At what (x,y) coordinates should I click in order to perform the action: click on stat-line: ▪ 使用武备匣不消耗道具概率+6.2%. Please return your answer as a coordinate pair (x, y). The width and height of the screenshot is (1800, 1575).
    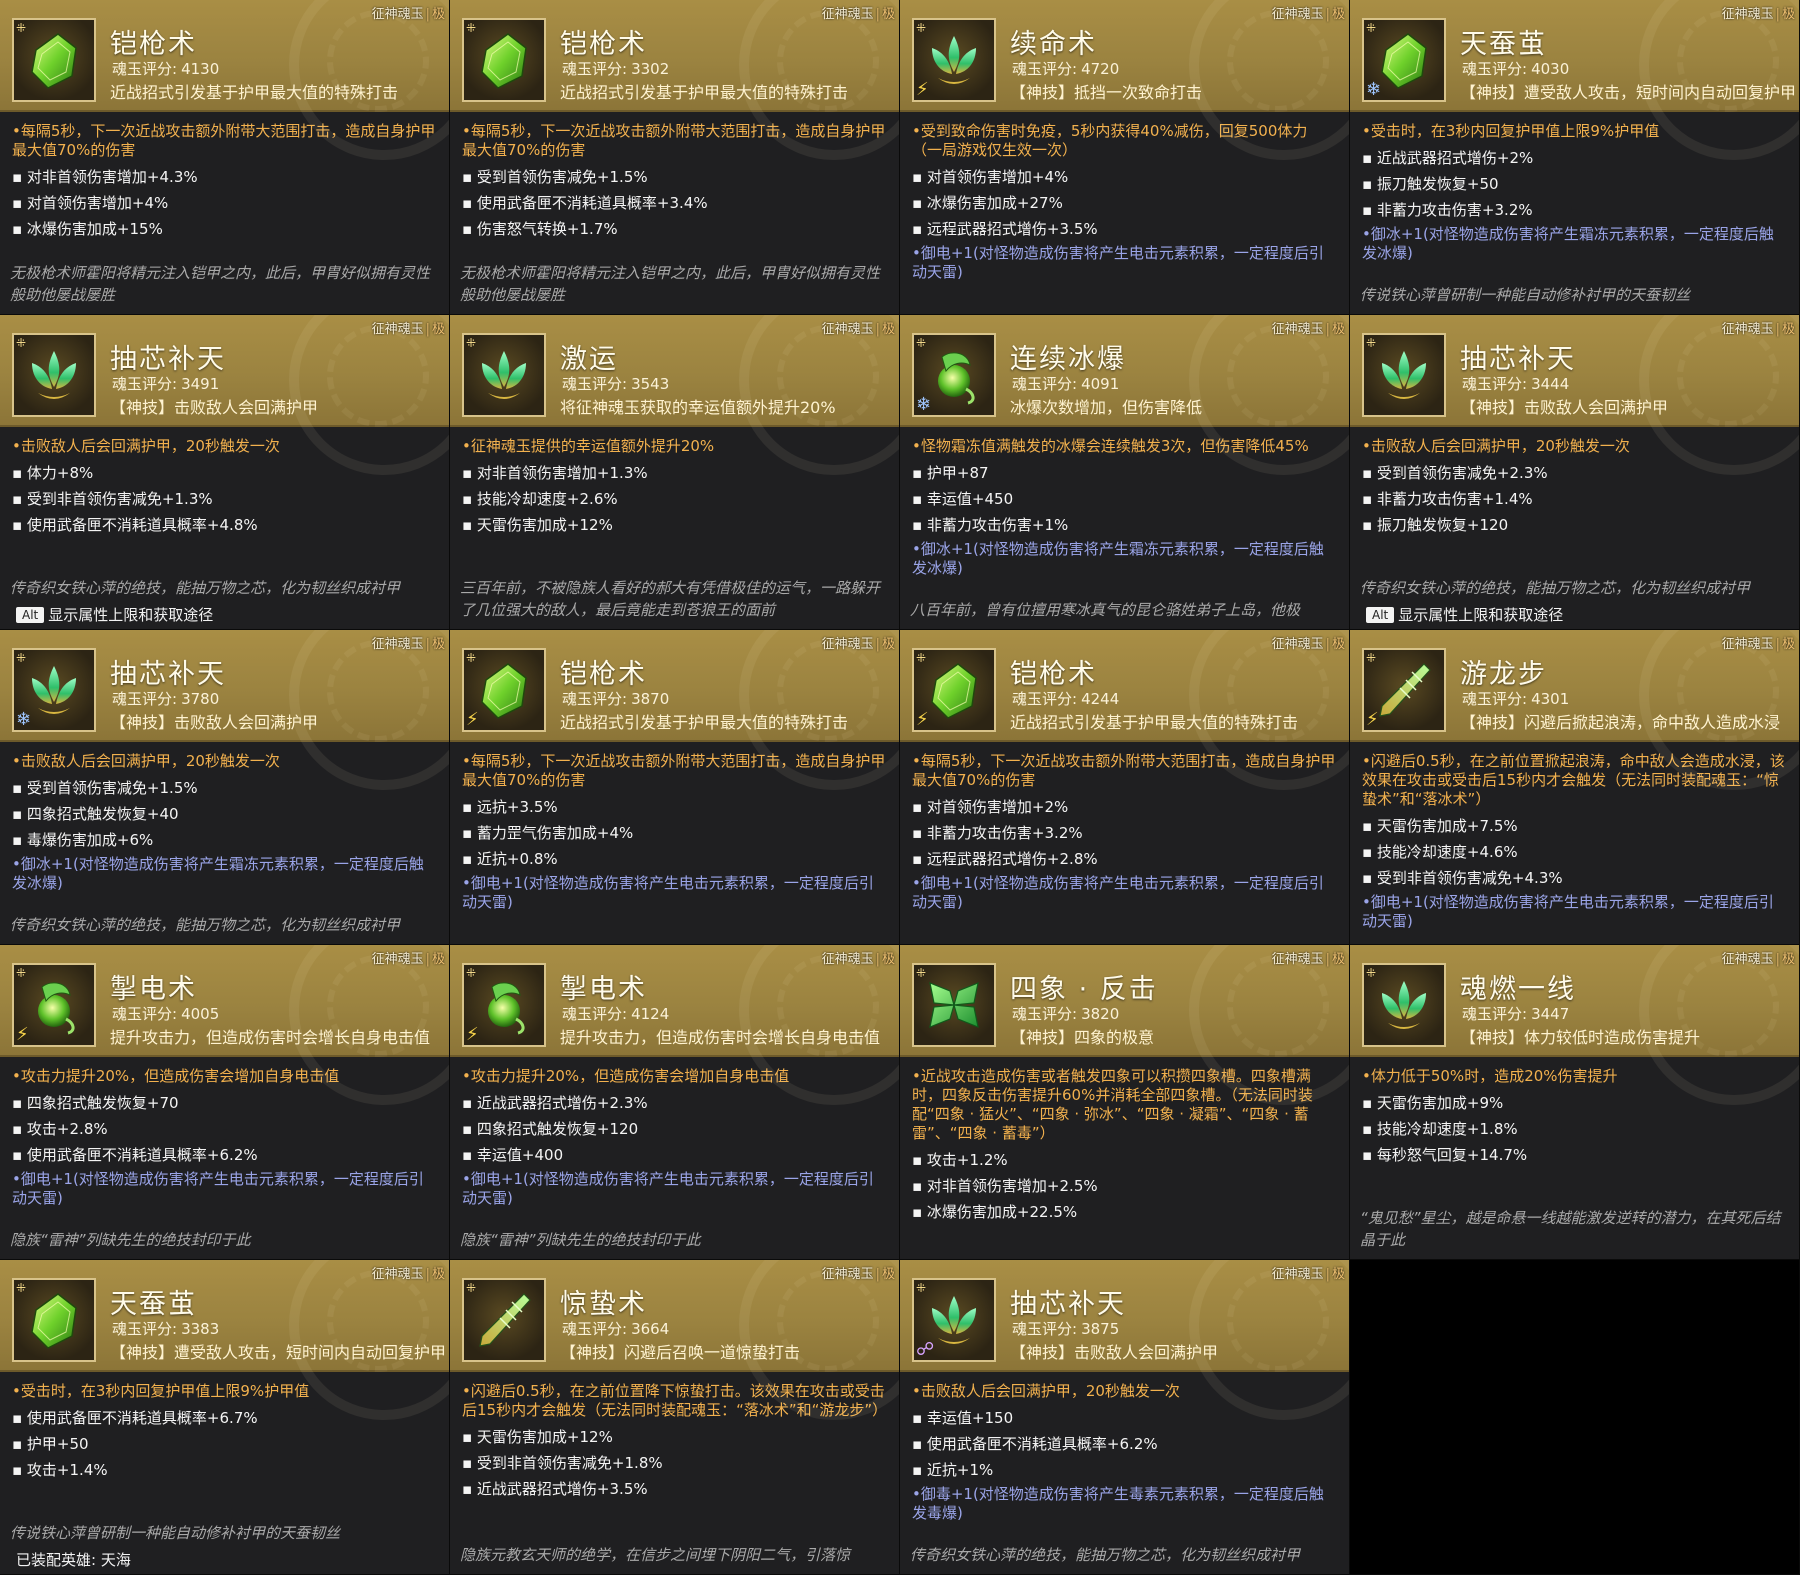
    Looking at the image, I should click on (1035, 1444).